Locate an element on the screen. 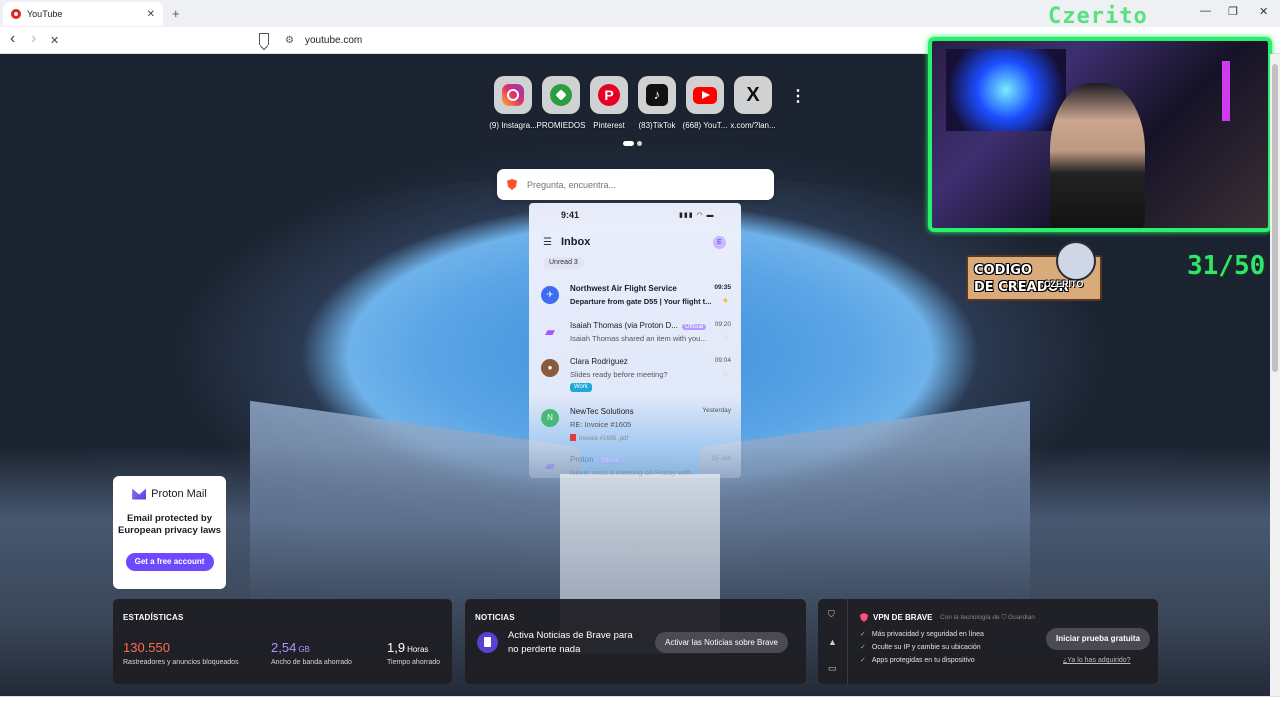 The width and height of the screenshot is (1280, 720). shortcut-tiktok: ♪ (83)TikTok is located at coordinates (657, 103).